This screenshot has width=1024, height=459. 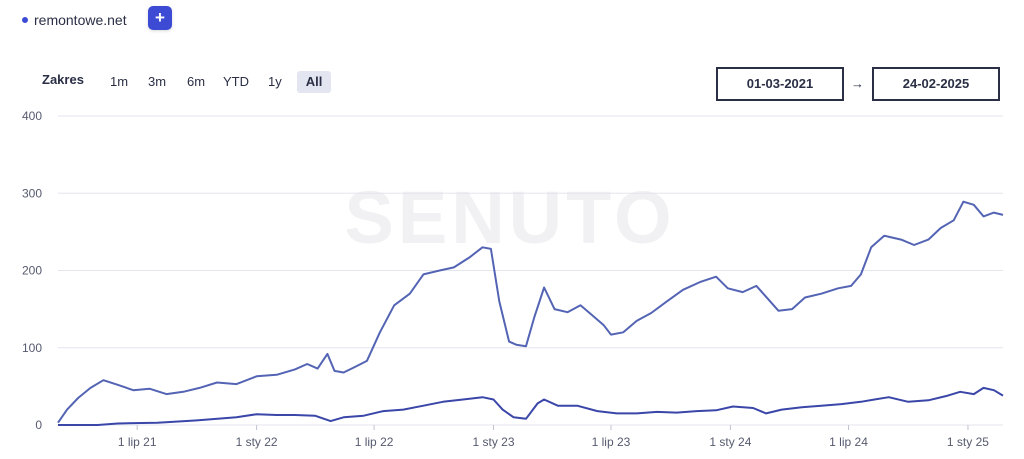 I want to click on y-tick-label: 300, so click(x=32, y=193).